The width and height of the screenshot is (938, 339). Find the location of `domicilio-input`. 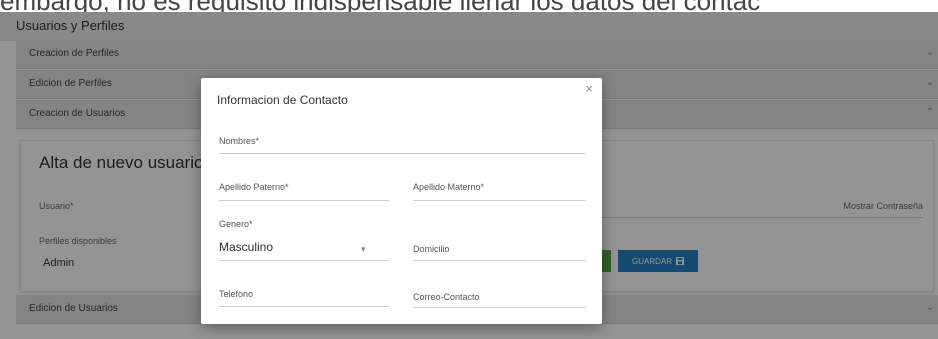

domicilio-input is located at coordinates (499, 260).